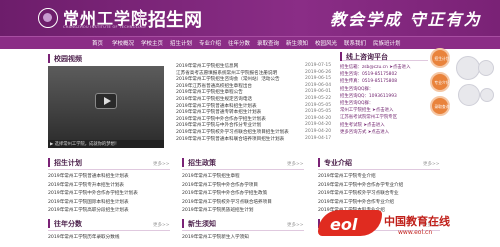 This screenshot has width=500, height=247. I want to click on panel-item: 2019年常州工学院中外合作办学招生计划表, so click(109, 193).